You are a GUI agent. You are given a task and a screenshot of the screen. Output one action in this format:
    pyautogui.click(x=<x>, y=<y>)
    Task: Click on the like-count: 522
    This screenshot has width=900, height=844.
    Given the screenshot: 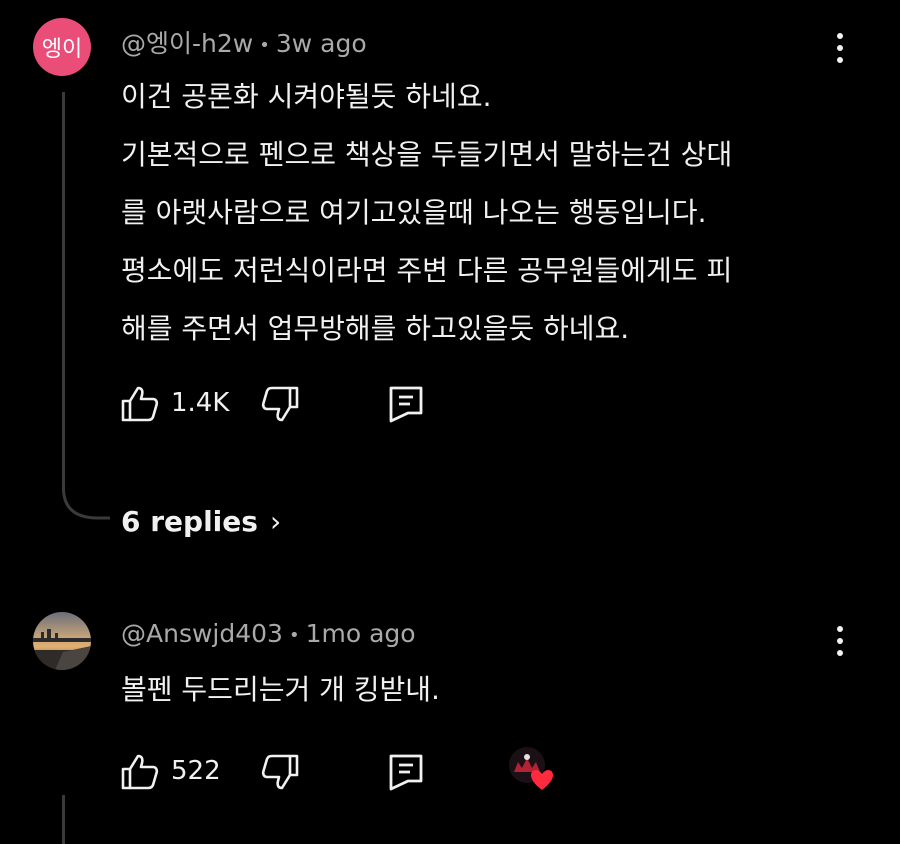 What is the action you would take?
    pyautogui.click(x=196, y=771)
    